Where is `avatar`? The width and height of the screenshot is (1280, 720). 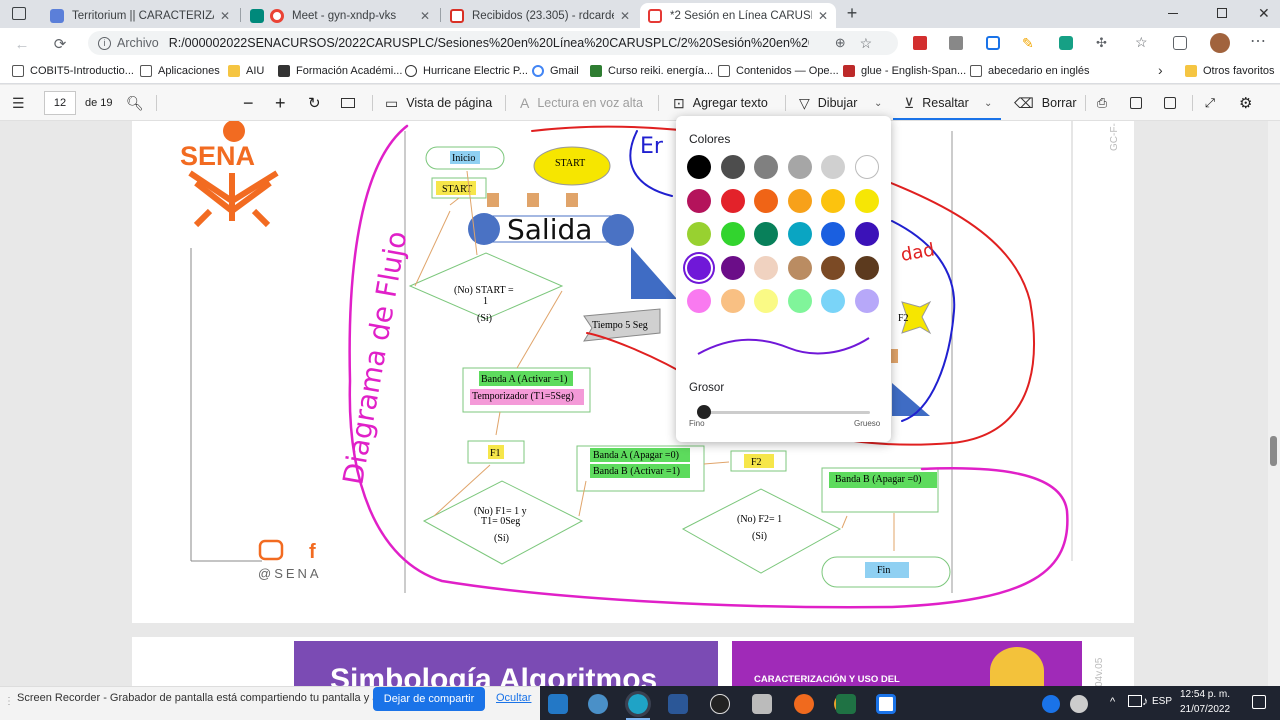
avatar is located at coordinates (1220, 43).